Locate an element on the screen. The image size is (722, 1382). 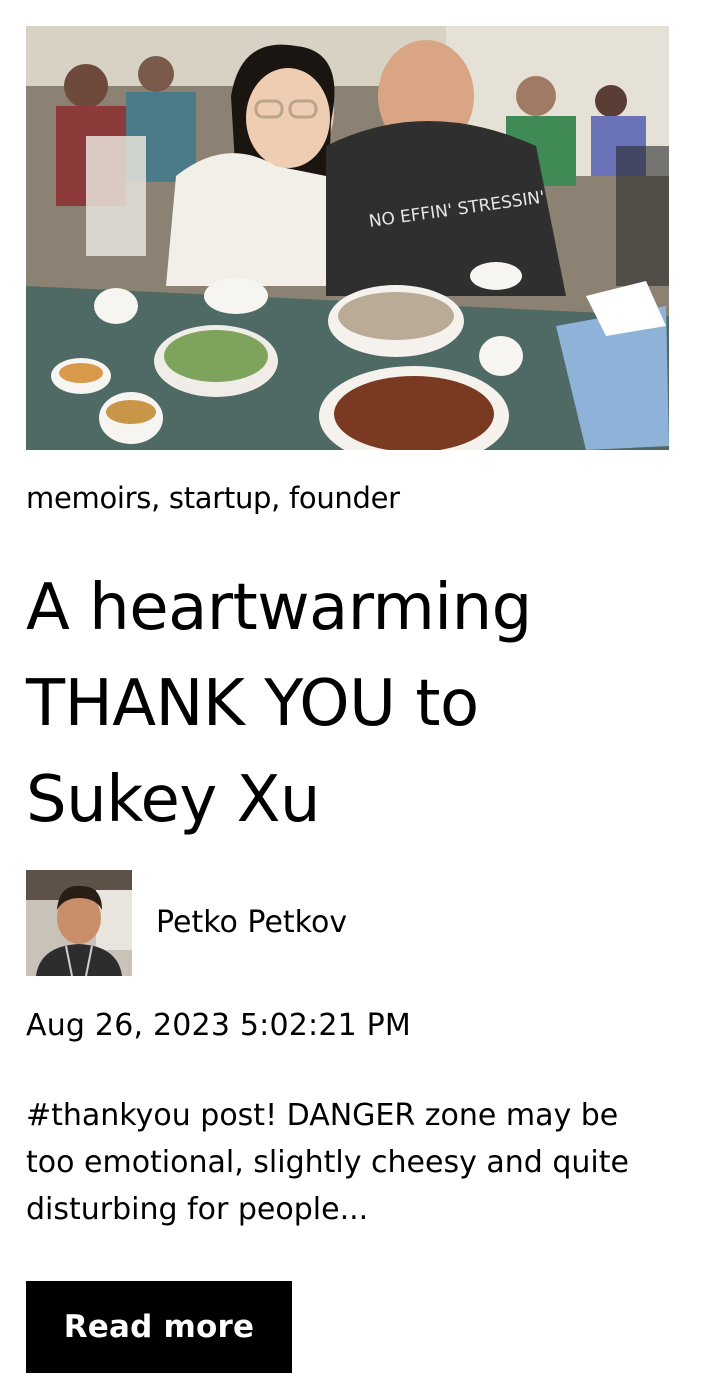
post-author: Petko Petkov is located at coordinates (347, 923).